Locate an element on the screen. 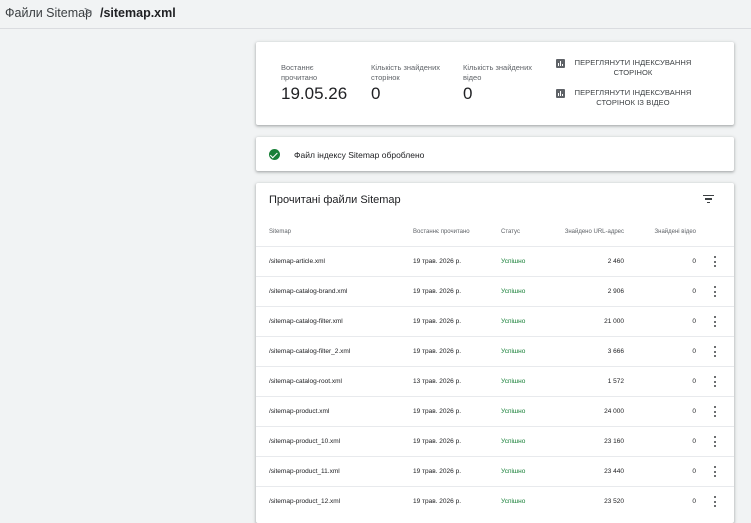  filter-icon is located at coordinates (708, 199).